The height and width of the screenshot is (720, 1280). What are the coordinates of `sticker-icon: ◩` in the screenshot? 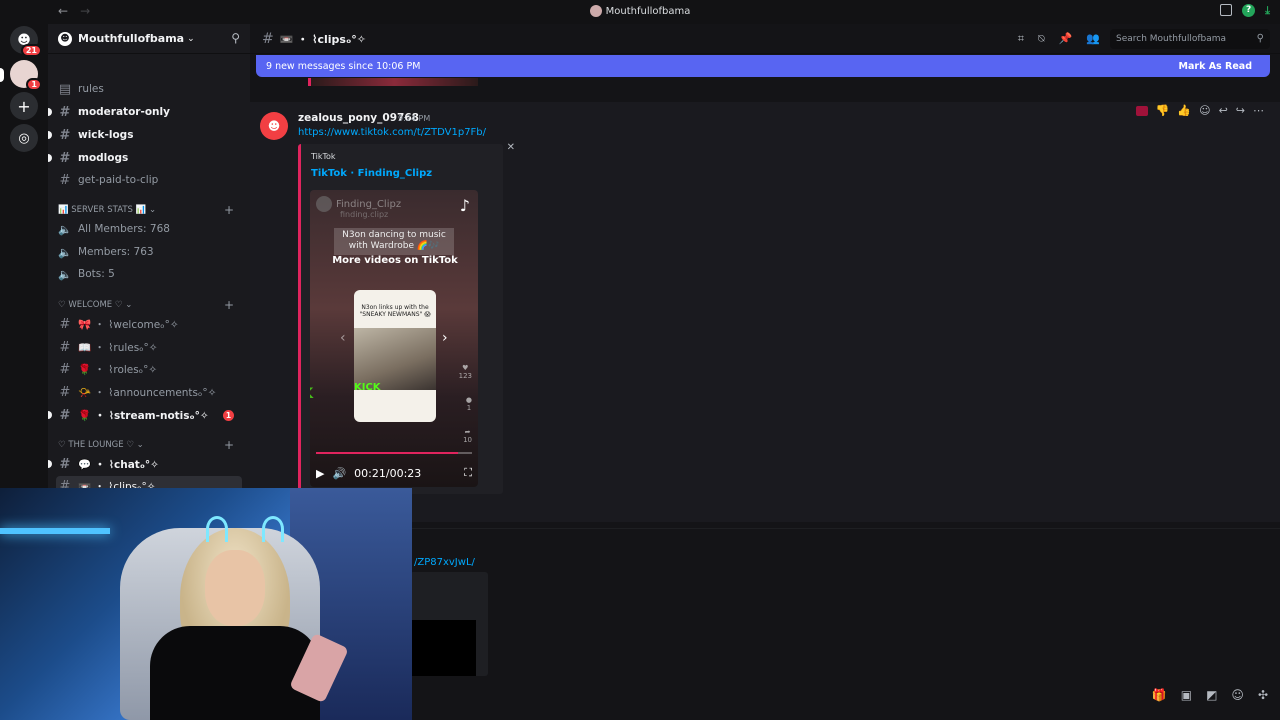 It's located at (1211, 695).